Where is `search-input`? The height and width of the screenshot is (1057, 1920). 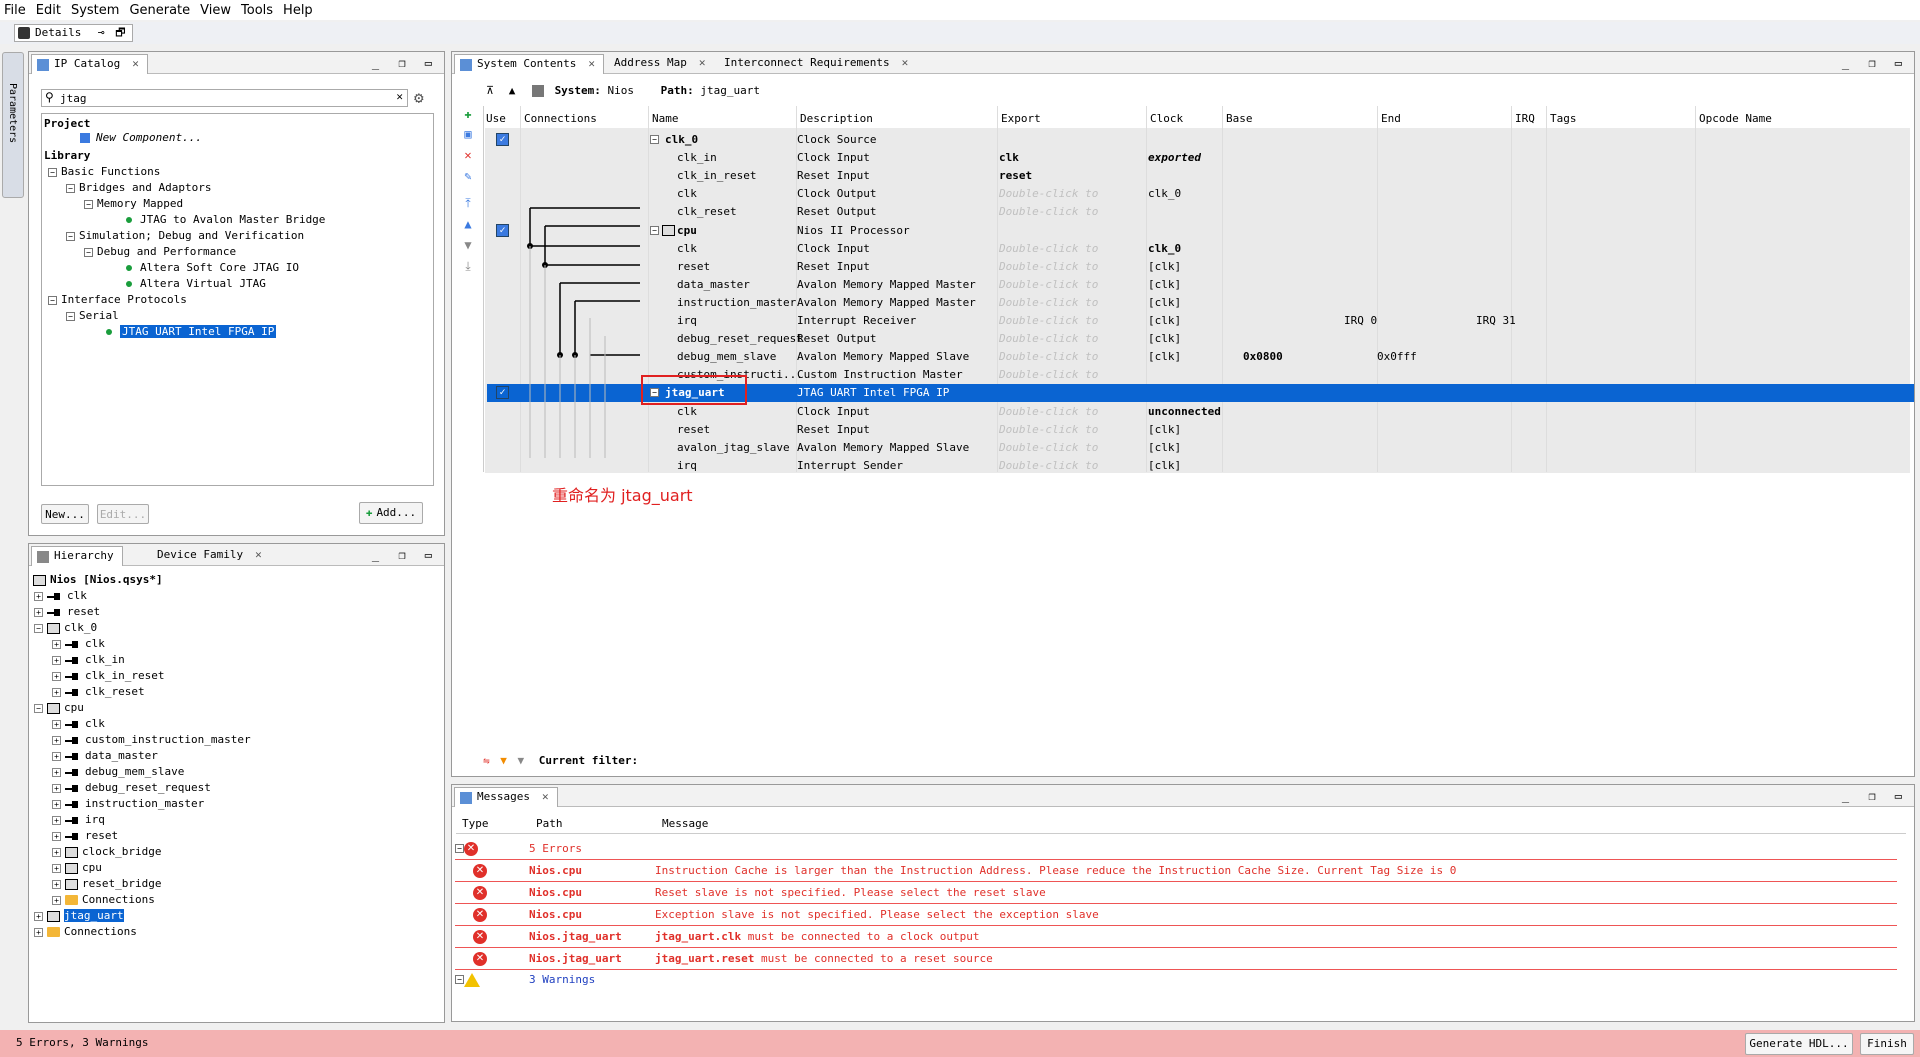
search-input is located at coordinates (220, 98).